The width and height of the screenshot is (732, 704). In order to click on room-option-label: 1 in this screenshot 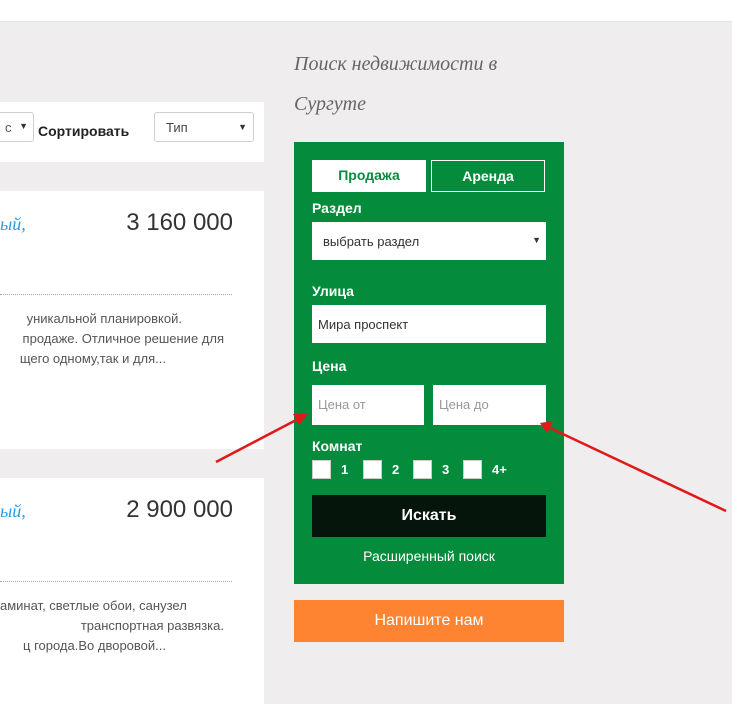, I will do `click(345, 469)`.